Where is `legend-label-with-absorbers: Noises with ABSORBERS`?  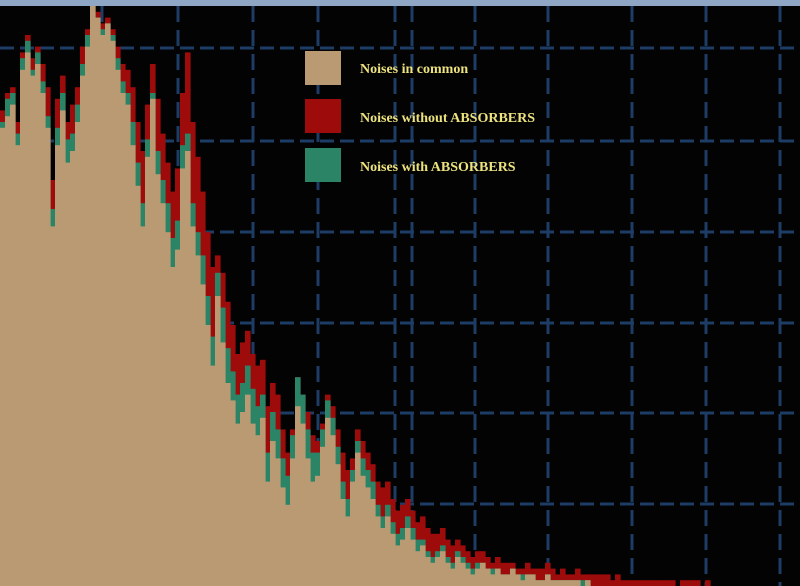
legend-label-with-absorbers: Noises with ABSORBERS is located at coordinates (438, 167).